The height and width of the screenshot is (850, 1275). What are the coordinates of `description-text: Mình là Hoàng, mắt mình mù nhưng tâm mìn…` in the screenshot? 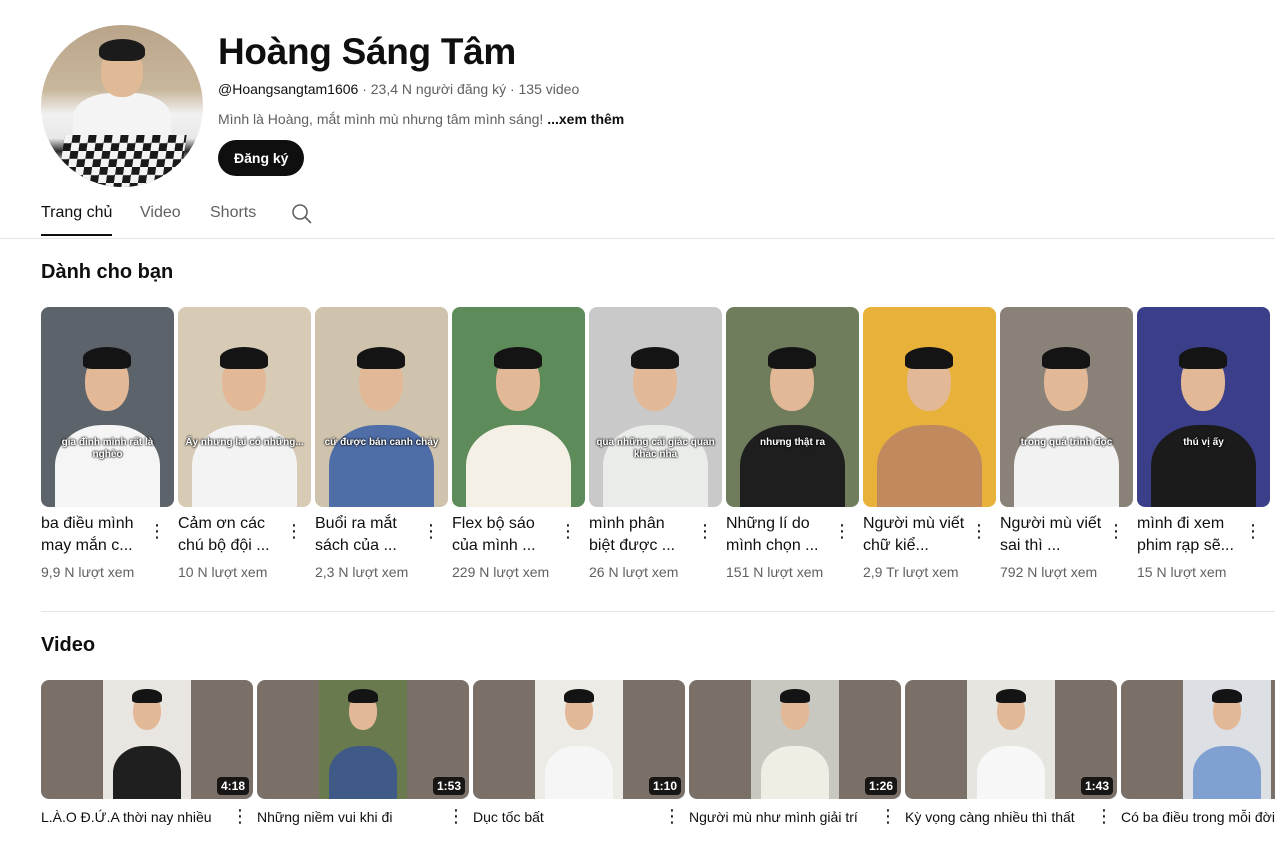 It's located at (381, 119).